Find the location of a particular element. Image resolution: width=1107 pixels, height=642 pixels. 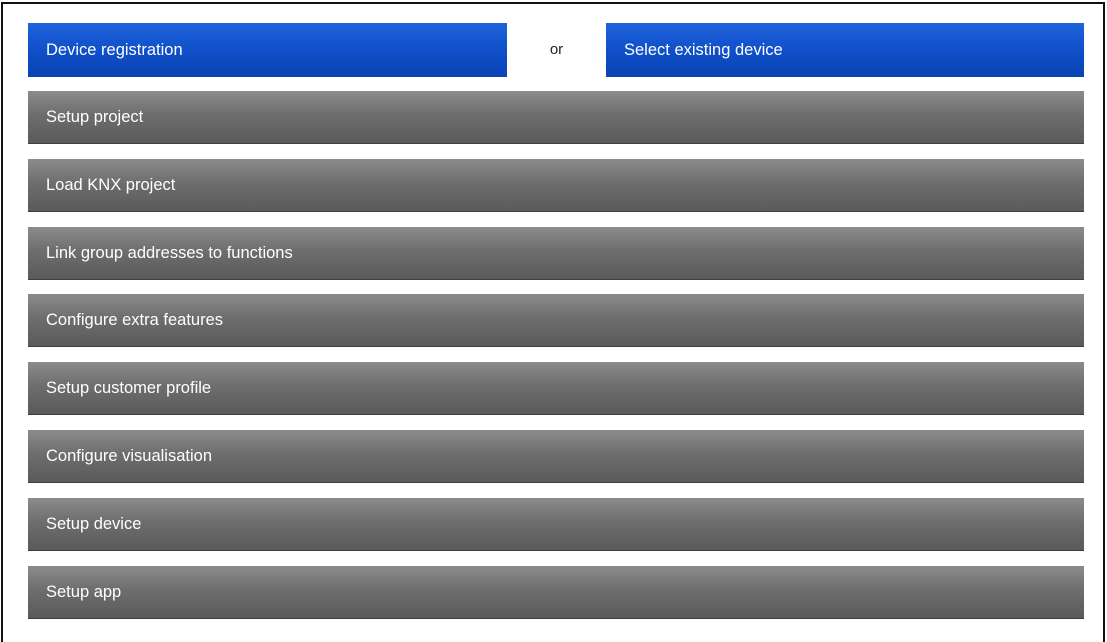

step-setup-project: Setup project is located at coordinates (556, 117).